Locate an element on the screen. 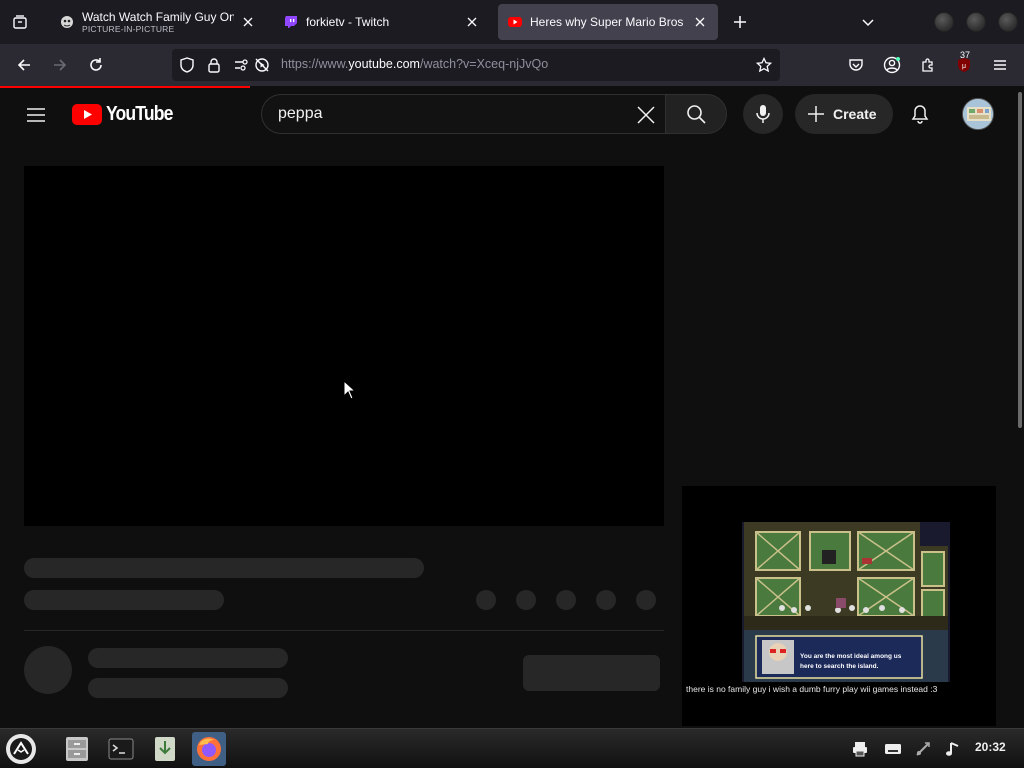 The height and width of the screenshot is (768, 1024). tab-title: Heres why Super Mario Bros 3 is located at coordinates (608, 22).